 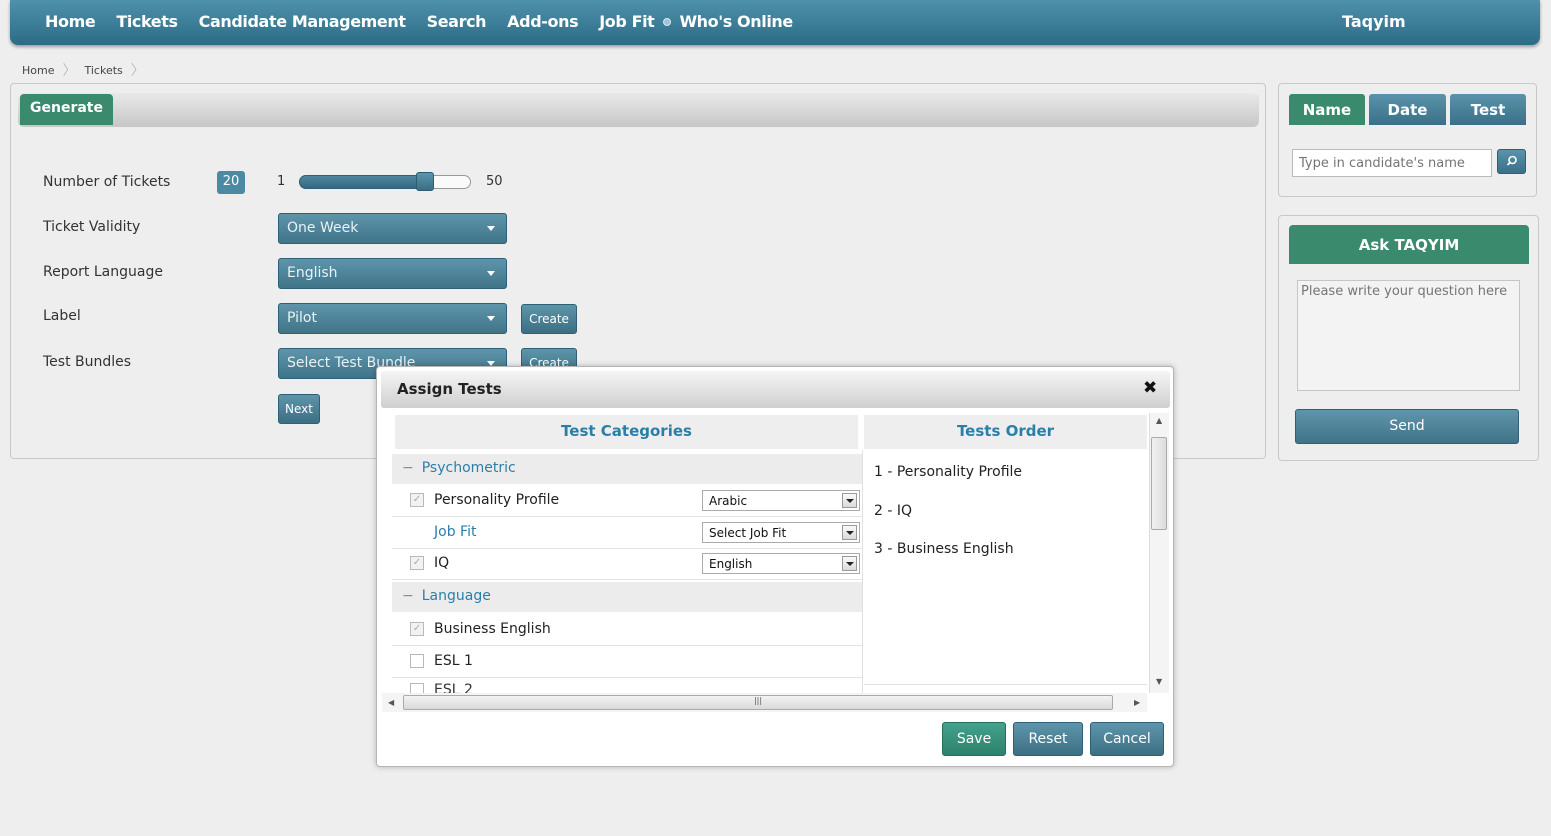 I want to click on scroll-down-icon: ▼, so click(x=1159, y=681).